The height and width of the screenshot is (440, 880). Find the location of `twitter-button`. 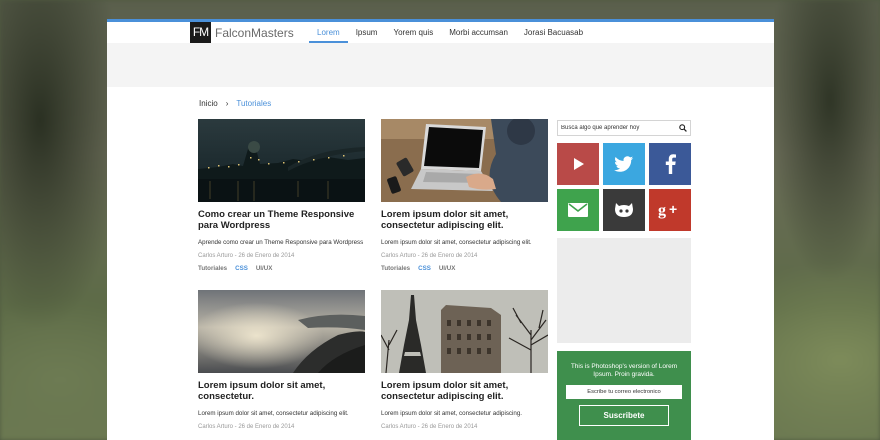

twitter-button is located at coordinates (624, 164).